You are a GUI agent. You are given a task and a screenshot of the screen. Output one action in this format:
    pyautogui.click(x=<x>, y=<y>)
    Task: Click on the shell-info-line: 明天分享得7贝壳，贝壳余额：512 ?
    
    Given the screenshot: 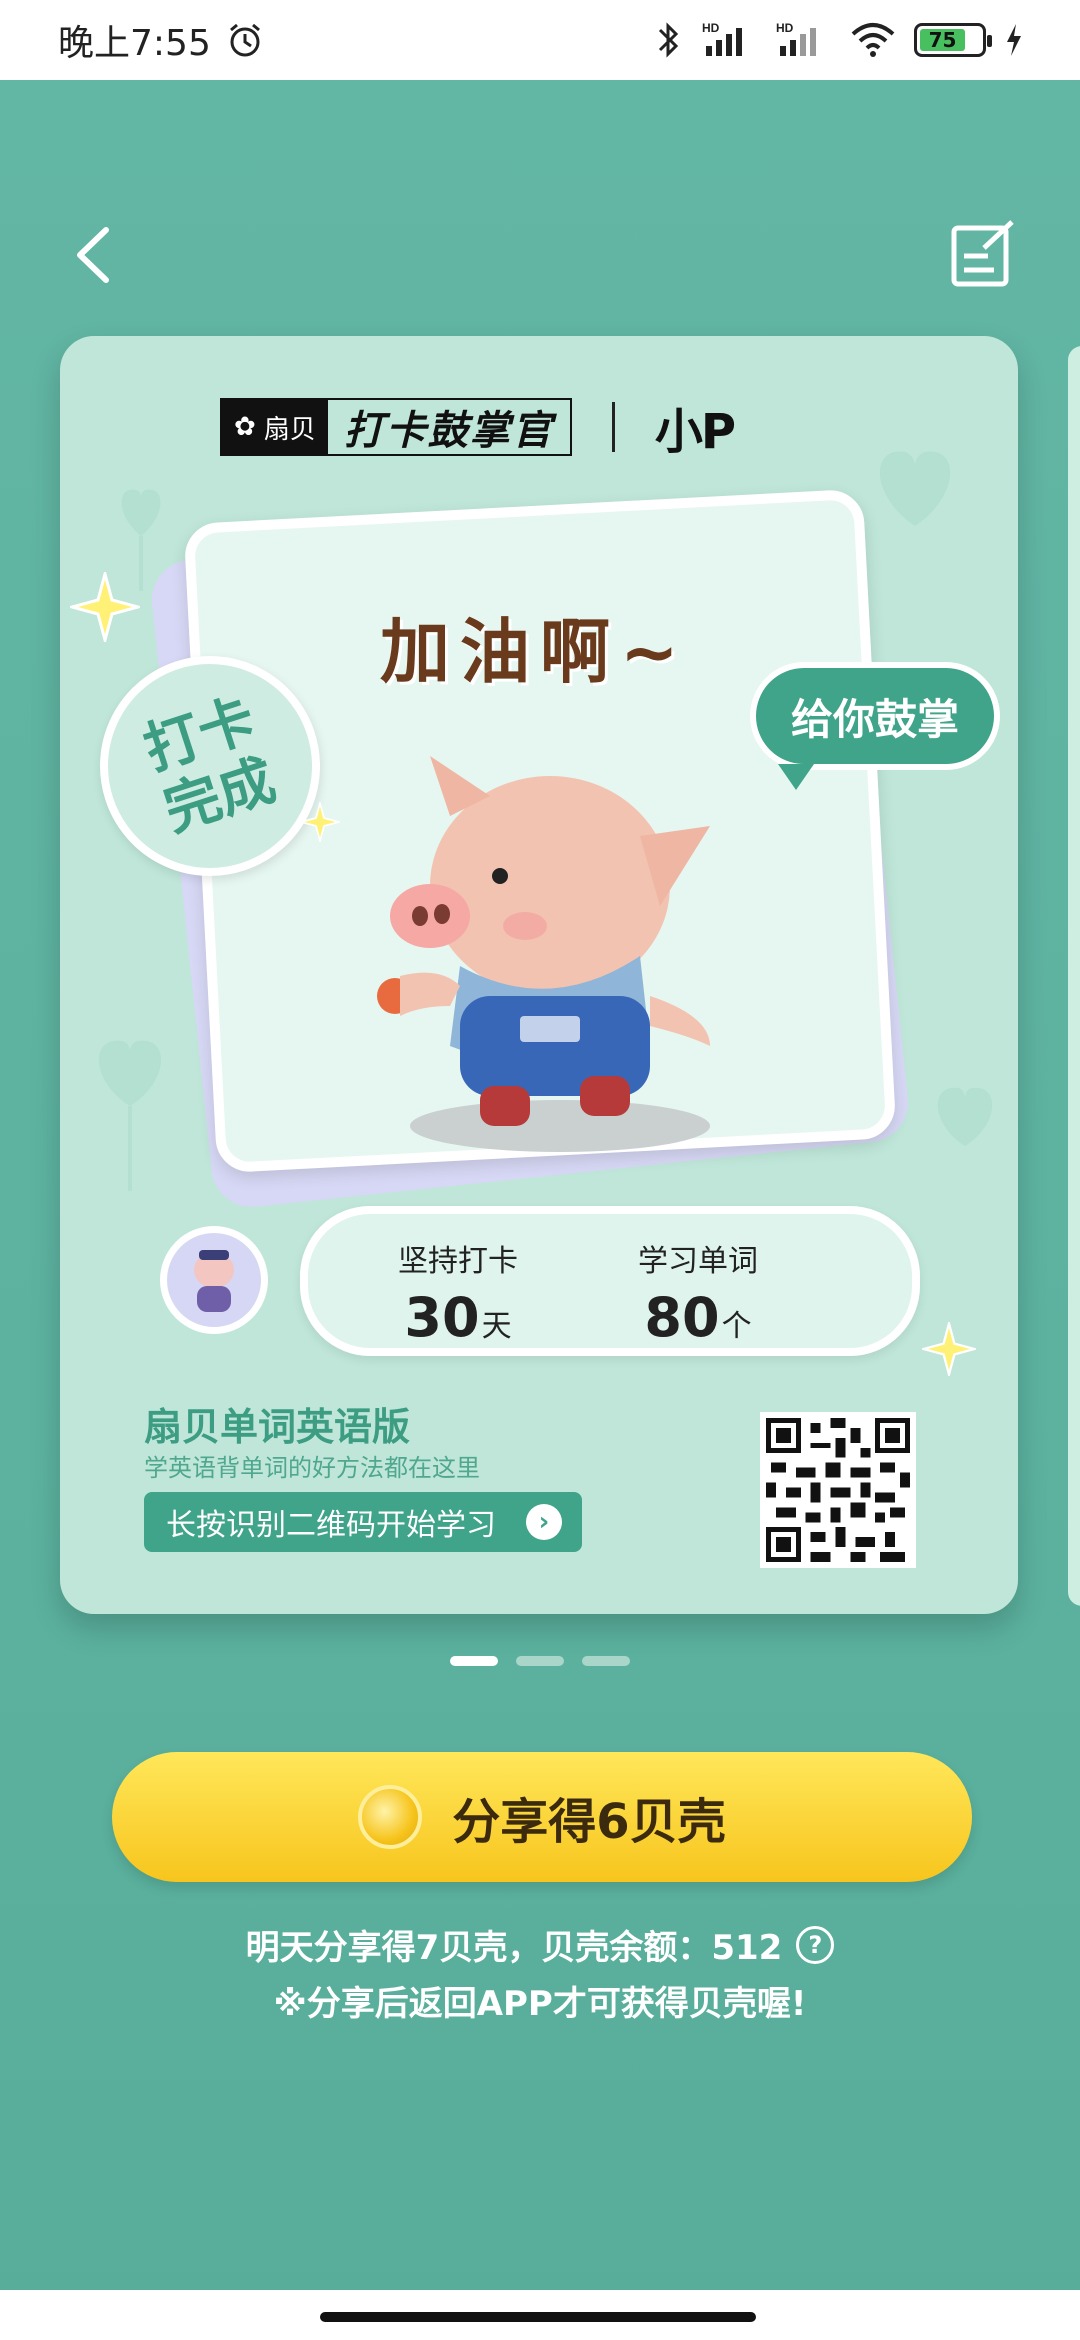 What is the action you would take?
    pyautogui.click(x=540, y=1944)
    